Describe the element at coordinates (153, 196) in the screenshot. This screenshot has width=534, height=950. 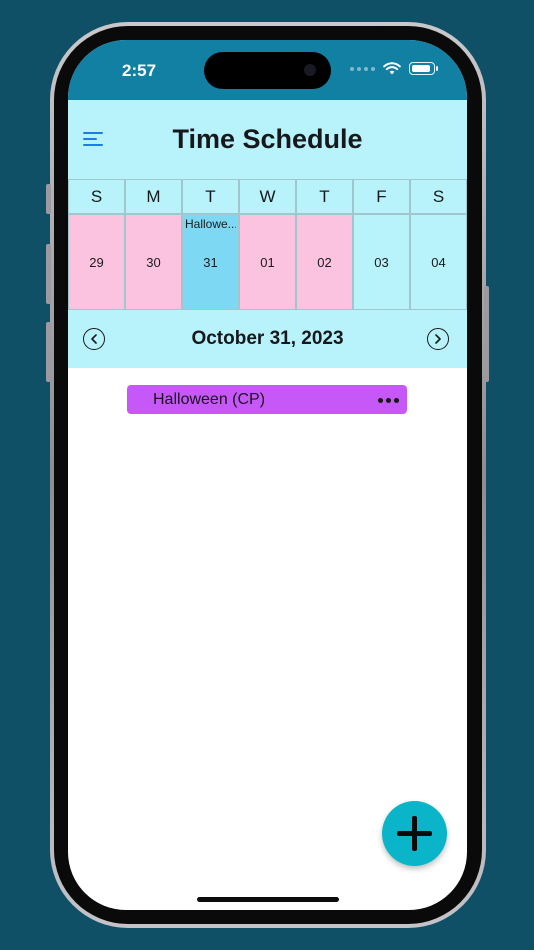
I see `weekday-label: M` at that location.